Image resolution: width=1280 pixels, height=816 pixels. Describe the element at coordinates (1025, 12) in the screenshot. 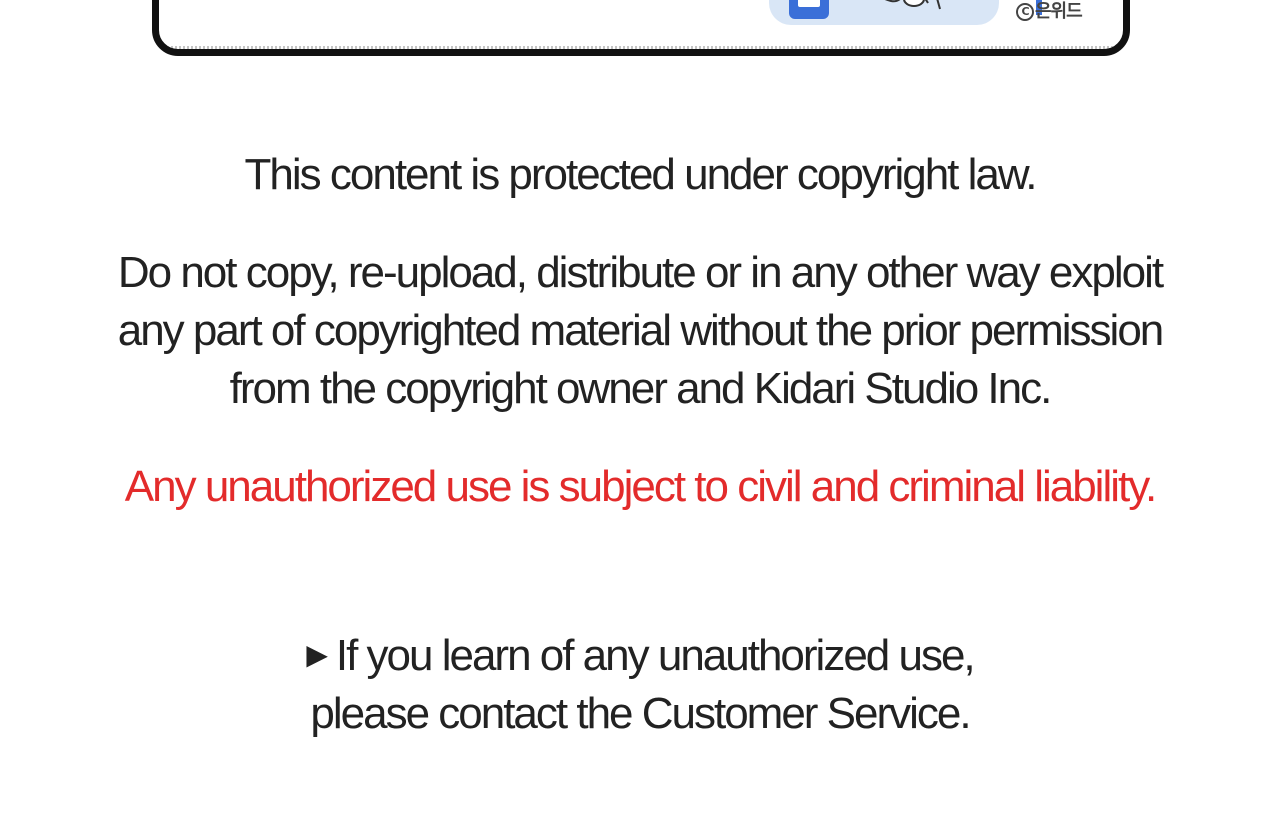

I see `copyright-icon: C` at that location.